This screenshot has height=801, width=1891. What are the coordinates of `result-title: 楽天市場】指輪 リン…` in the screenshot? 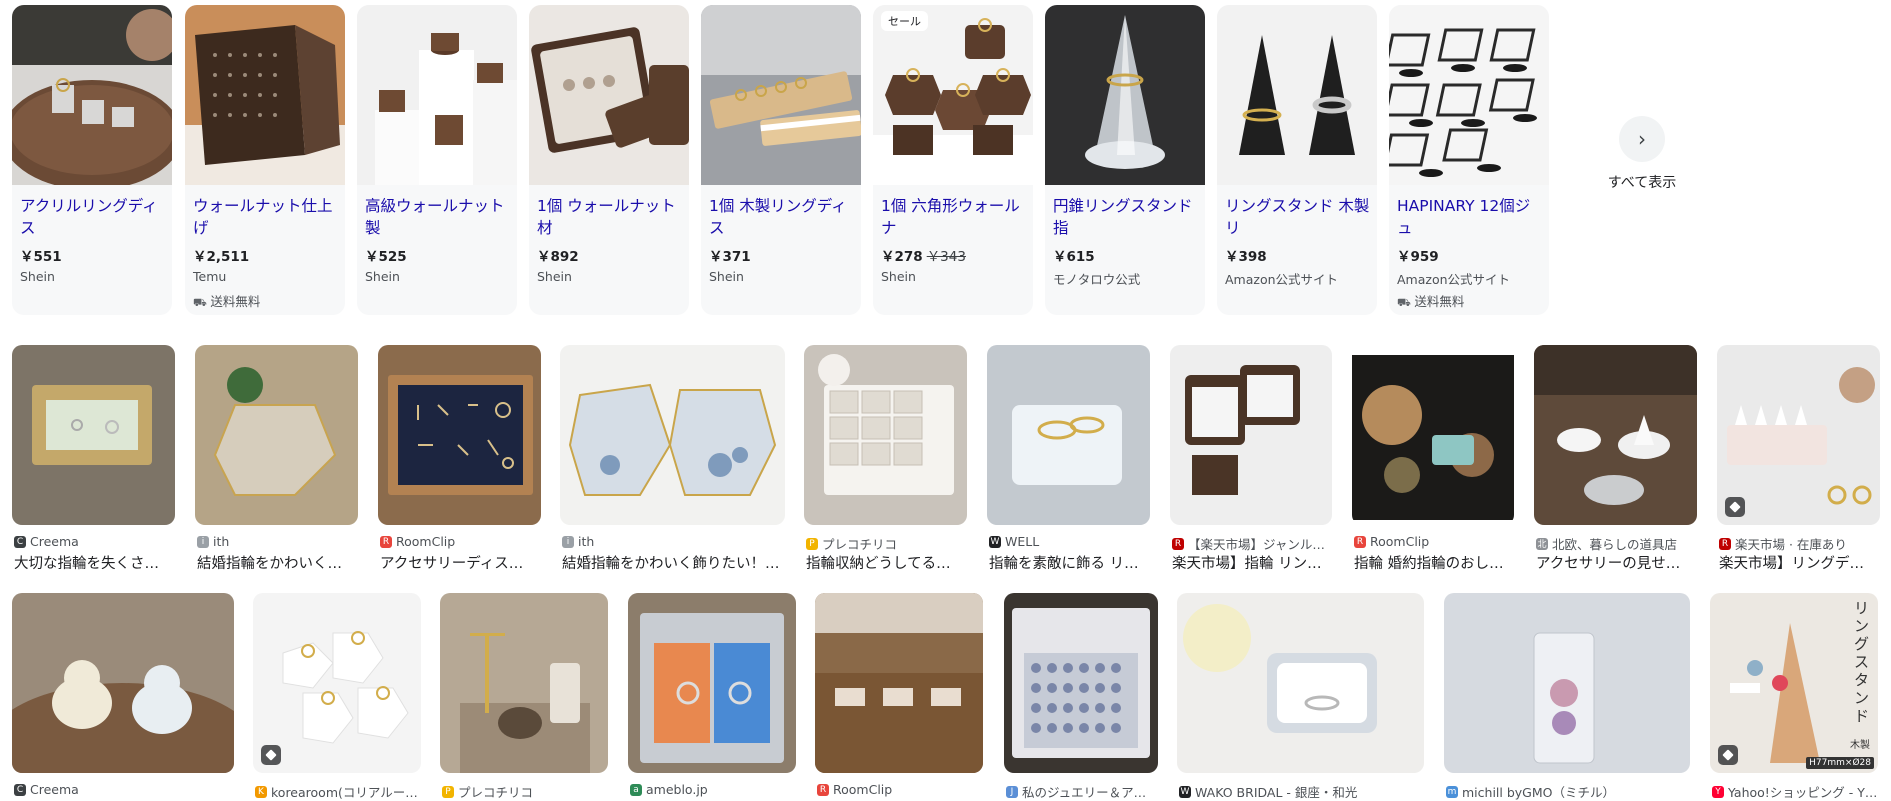 It's located at (1251, 562).